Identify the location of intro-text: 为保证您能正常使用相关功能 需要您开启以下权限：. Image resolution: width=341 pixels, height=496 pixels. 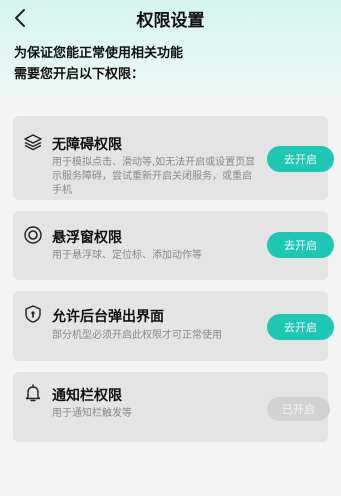
(164, 64).